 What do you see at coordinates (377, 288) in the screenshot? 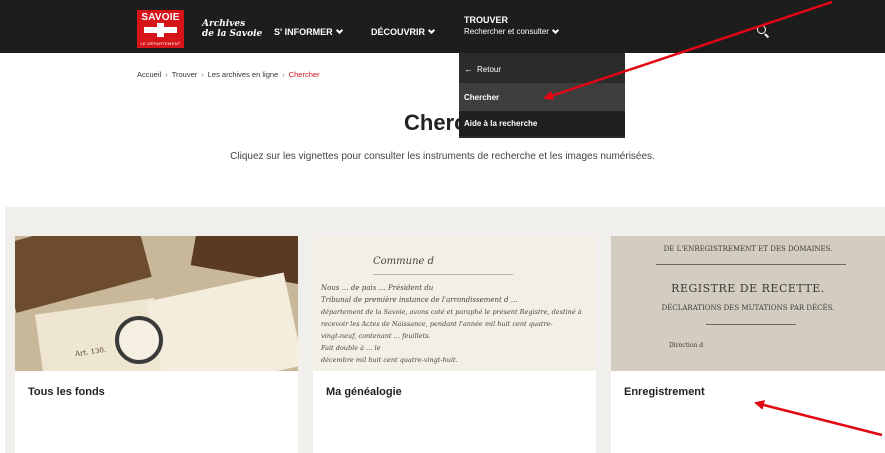
I see `doc-line: Nous … de paix … Président du` at bounding box center [377, 288].